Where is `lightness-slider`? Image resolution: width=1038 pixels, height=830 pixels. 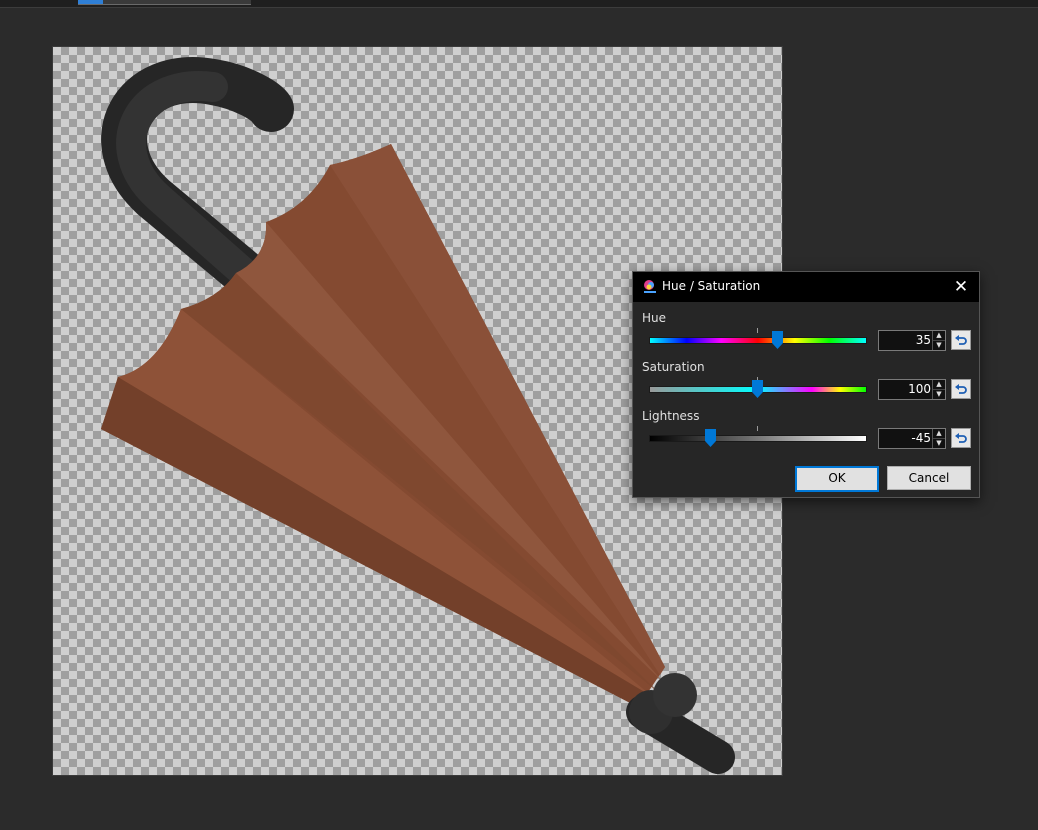
lightness-slider is located at coordinates (758, 436).